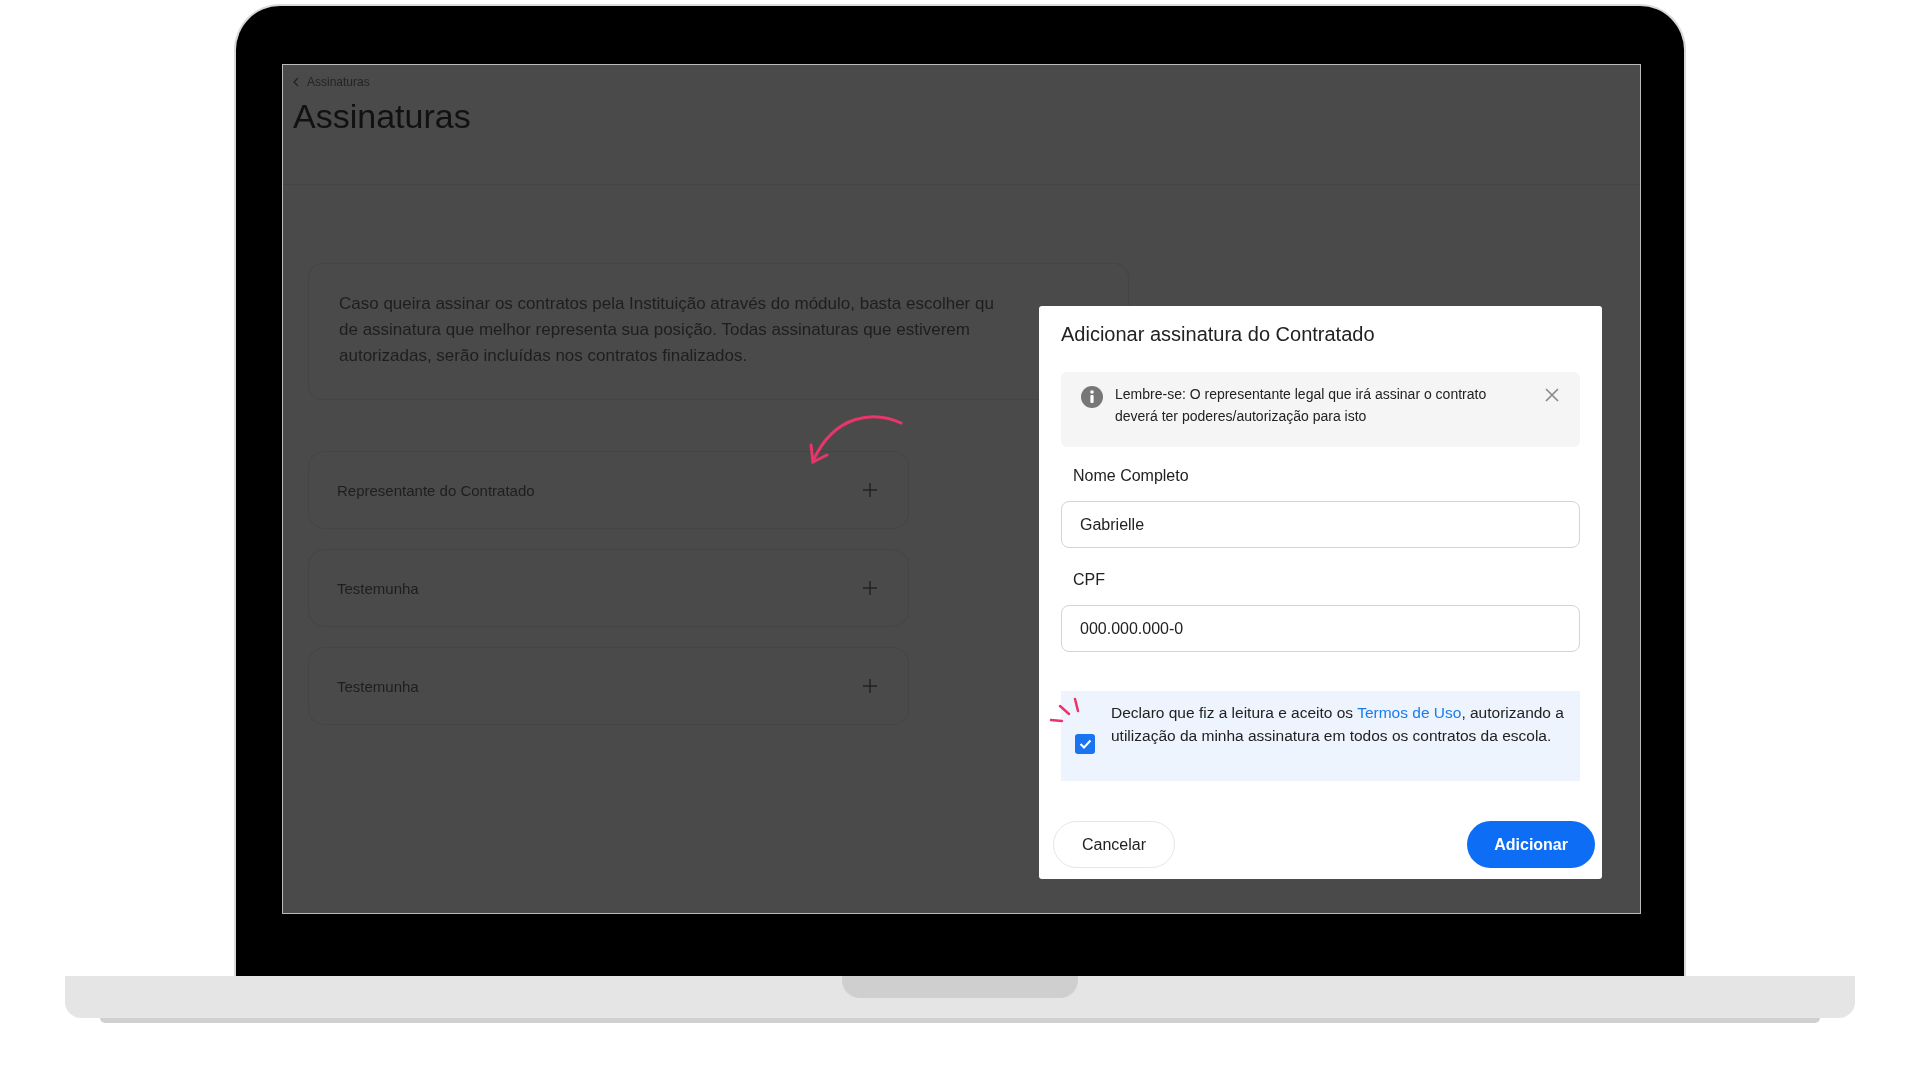 Image resolution: width=1920 pixels, height=1080 pixels. I want to click on checkbox, so click(1085, 744).